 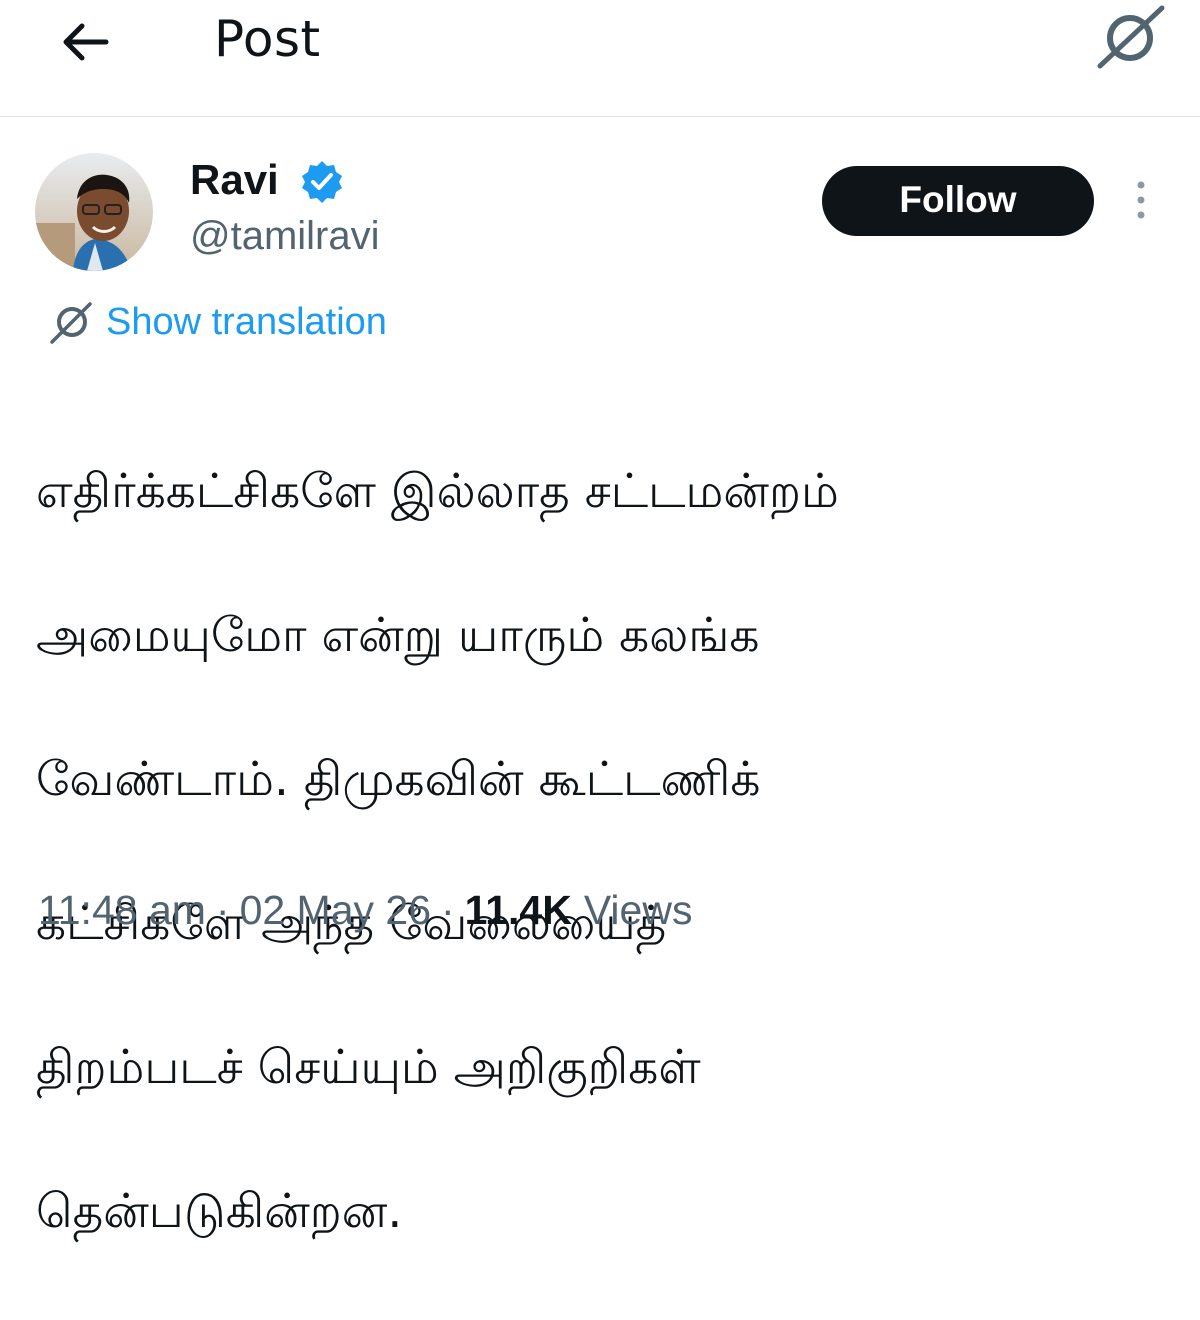 What do you see at coordinates (335, 910) in the screenshot?
I see `post-date: 02 May 26` at bounding box center [335, 910].